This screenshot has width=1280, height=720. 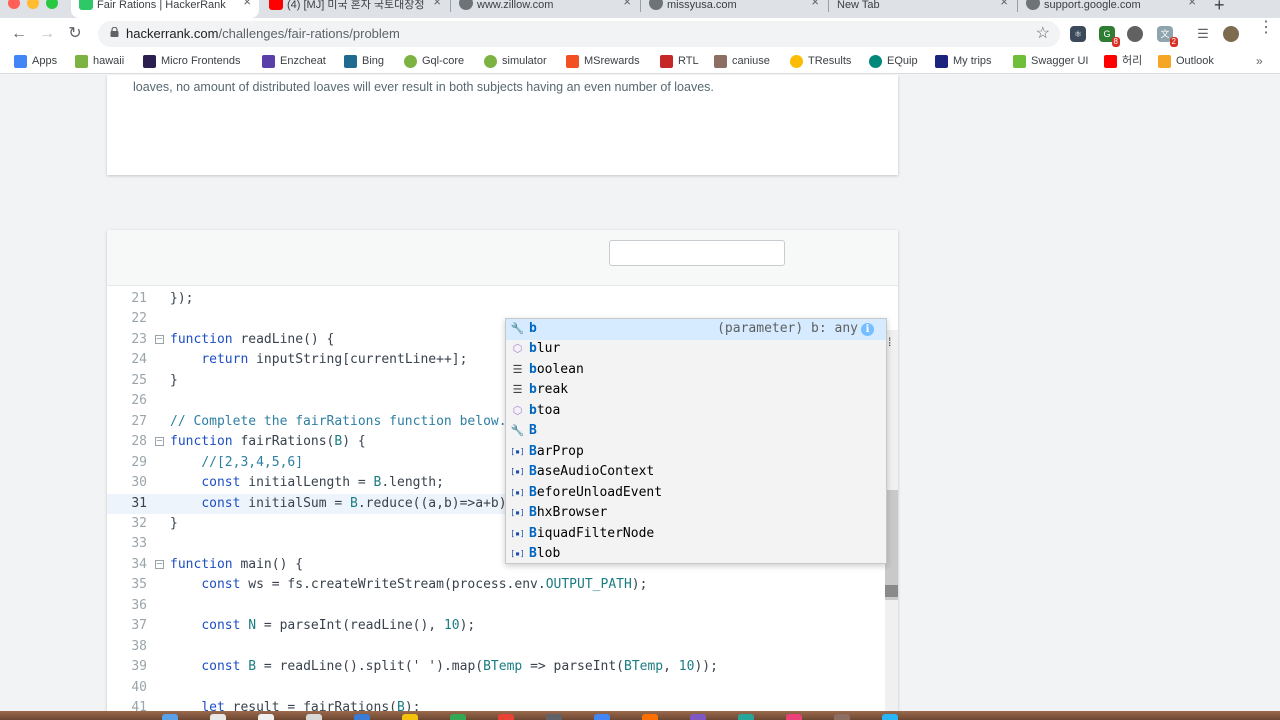 What do you see at coordinates (1203, 34) in the screenshot?
I see `reading-list-icon: ☰` at bounding box center [1203, 34].